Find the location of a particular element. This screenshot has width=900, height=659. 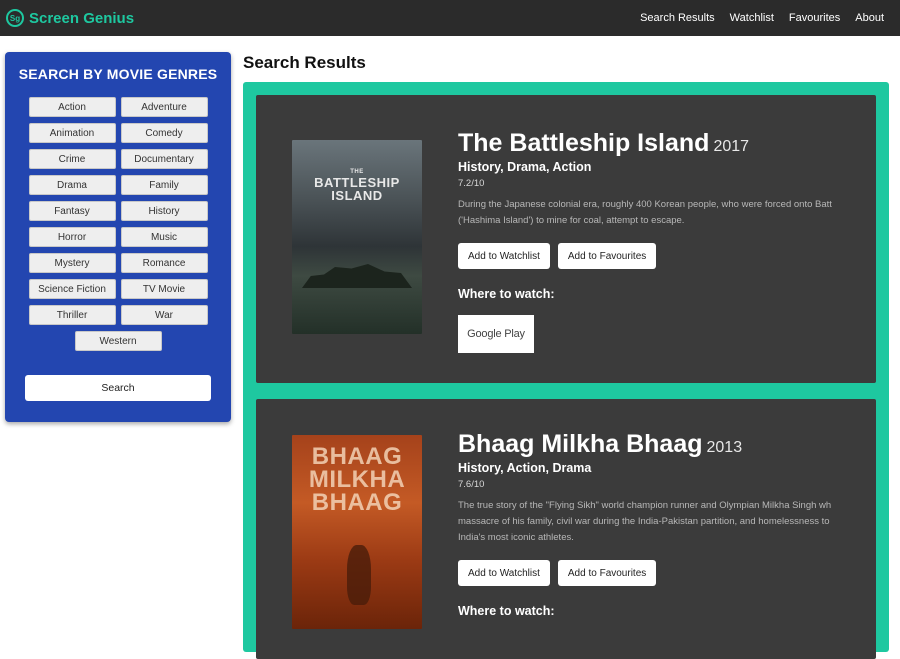

movie-title: The Battleship Island 2017 is located at coordinates (667, 143).